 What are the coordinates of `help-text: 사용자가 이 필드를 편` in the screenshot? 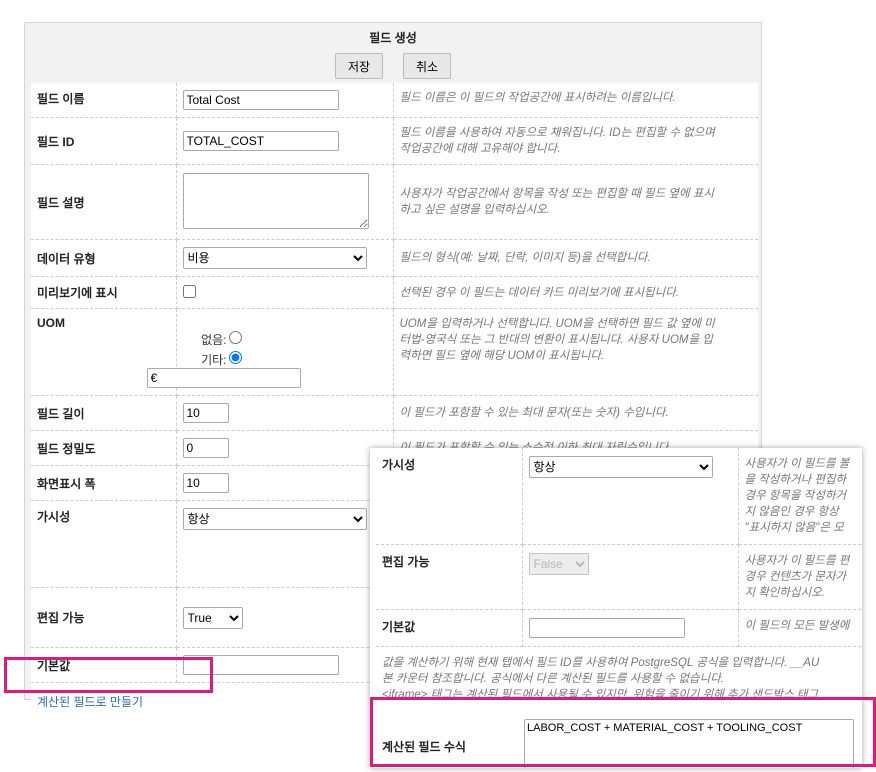 It's located at (797, 561).